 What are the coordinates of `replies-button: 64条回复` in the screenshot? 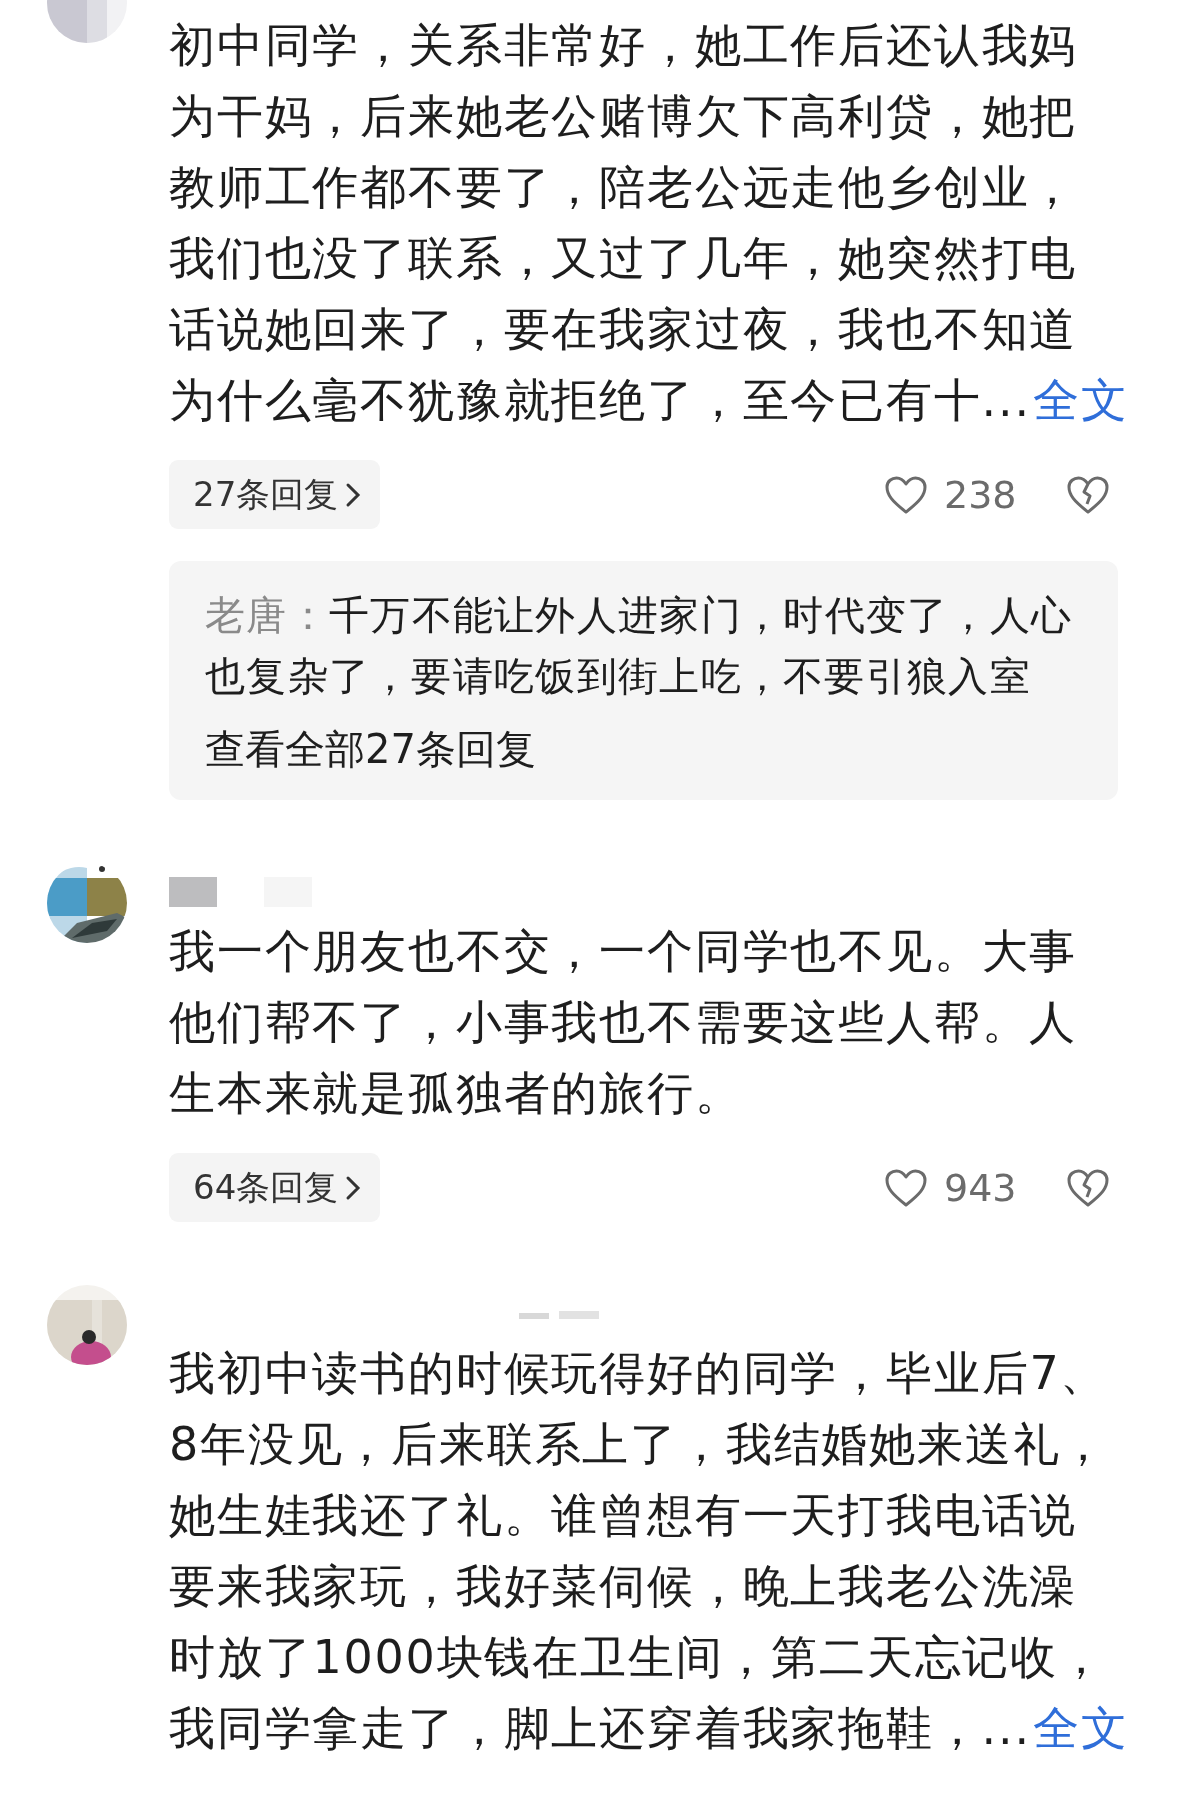 It's located at (275, 1187).